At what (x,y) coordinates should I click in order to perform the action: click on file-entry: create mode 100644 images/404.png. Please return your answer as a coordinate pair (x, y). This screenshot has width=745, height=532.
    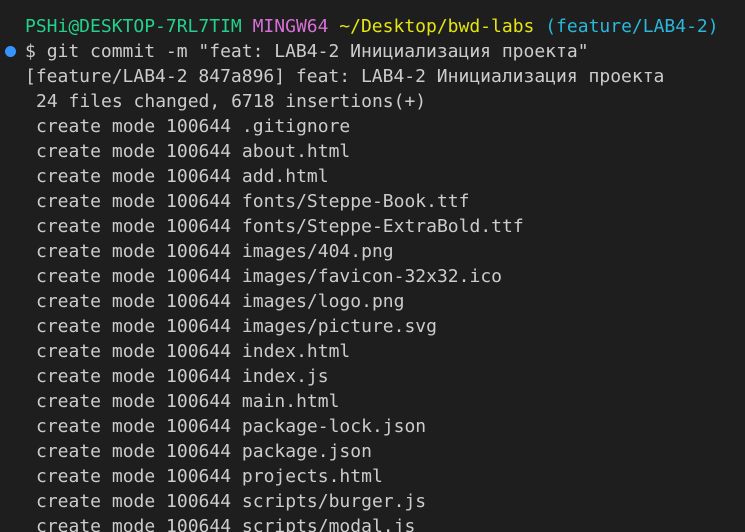
    Looking at the image, I should click on (215, 251).